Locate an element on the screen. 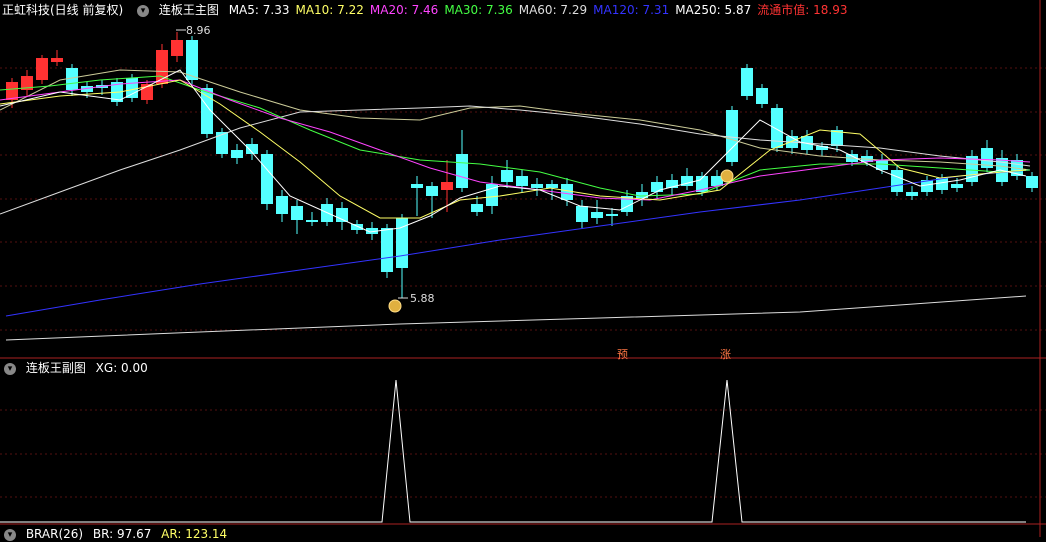  high-price-label: 8.96 is located at coordinates (198, 30).